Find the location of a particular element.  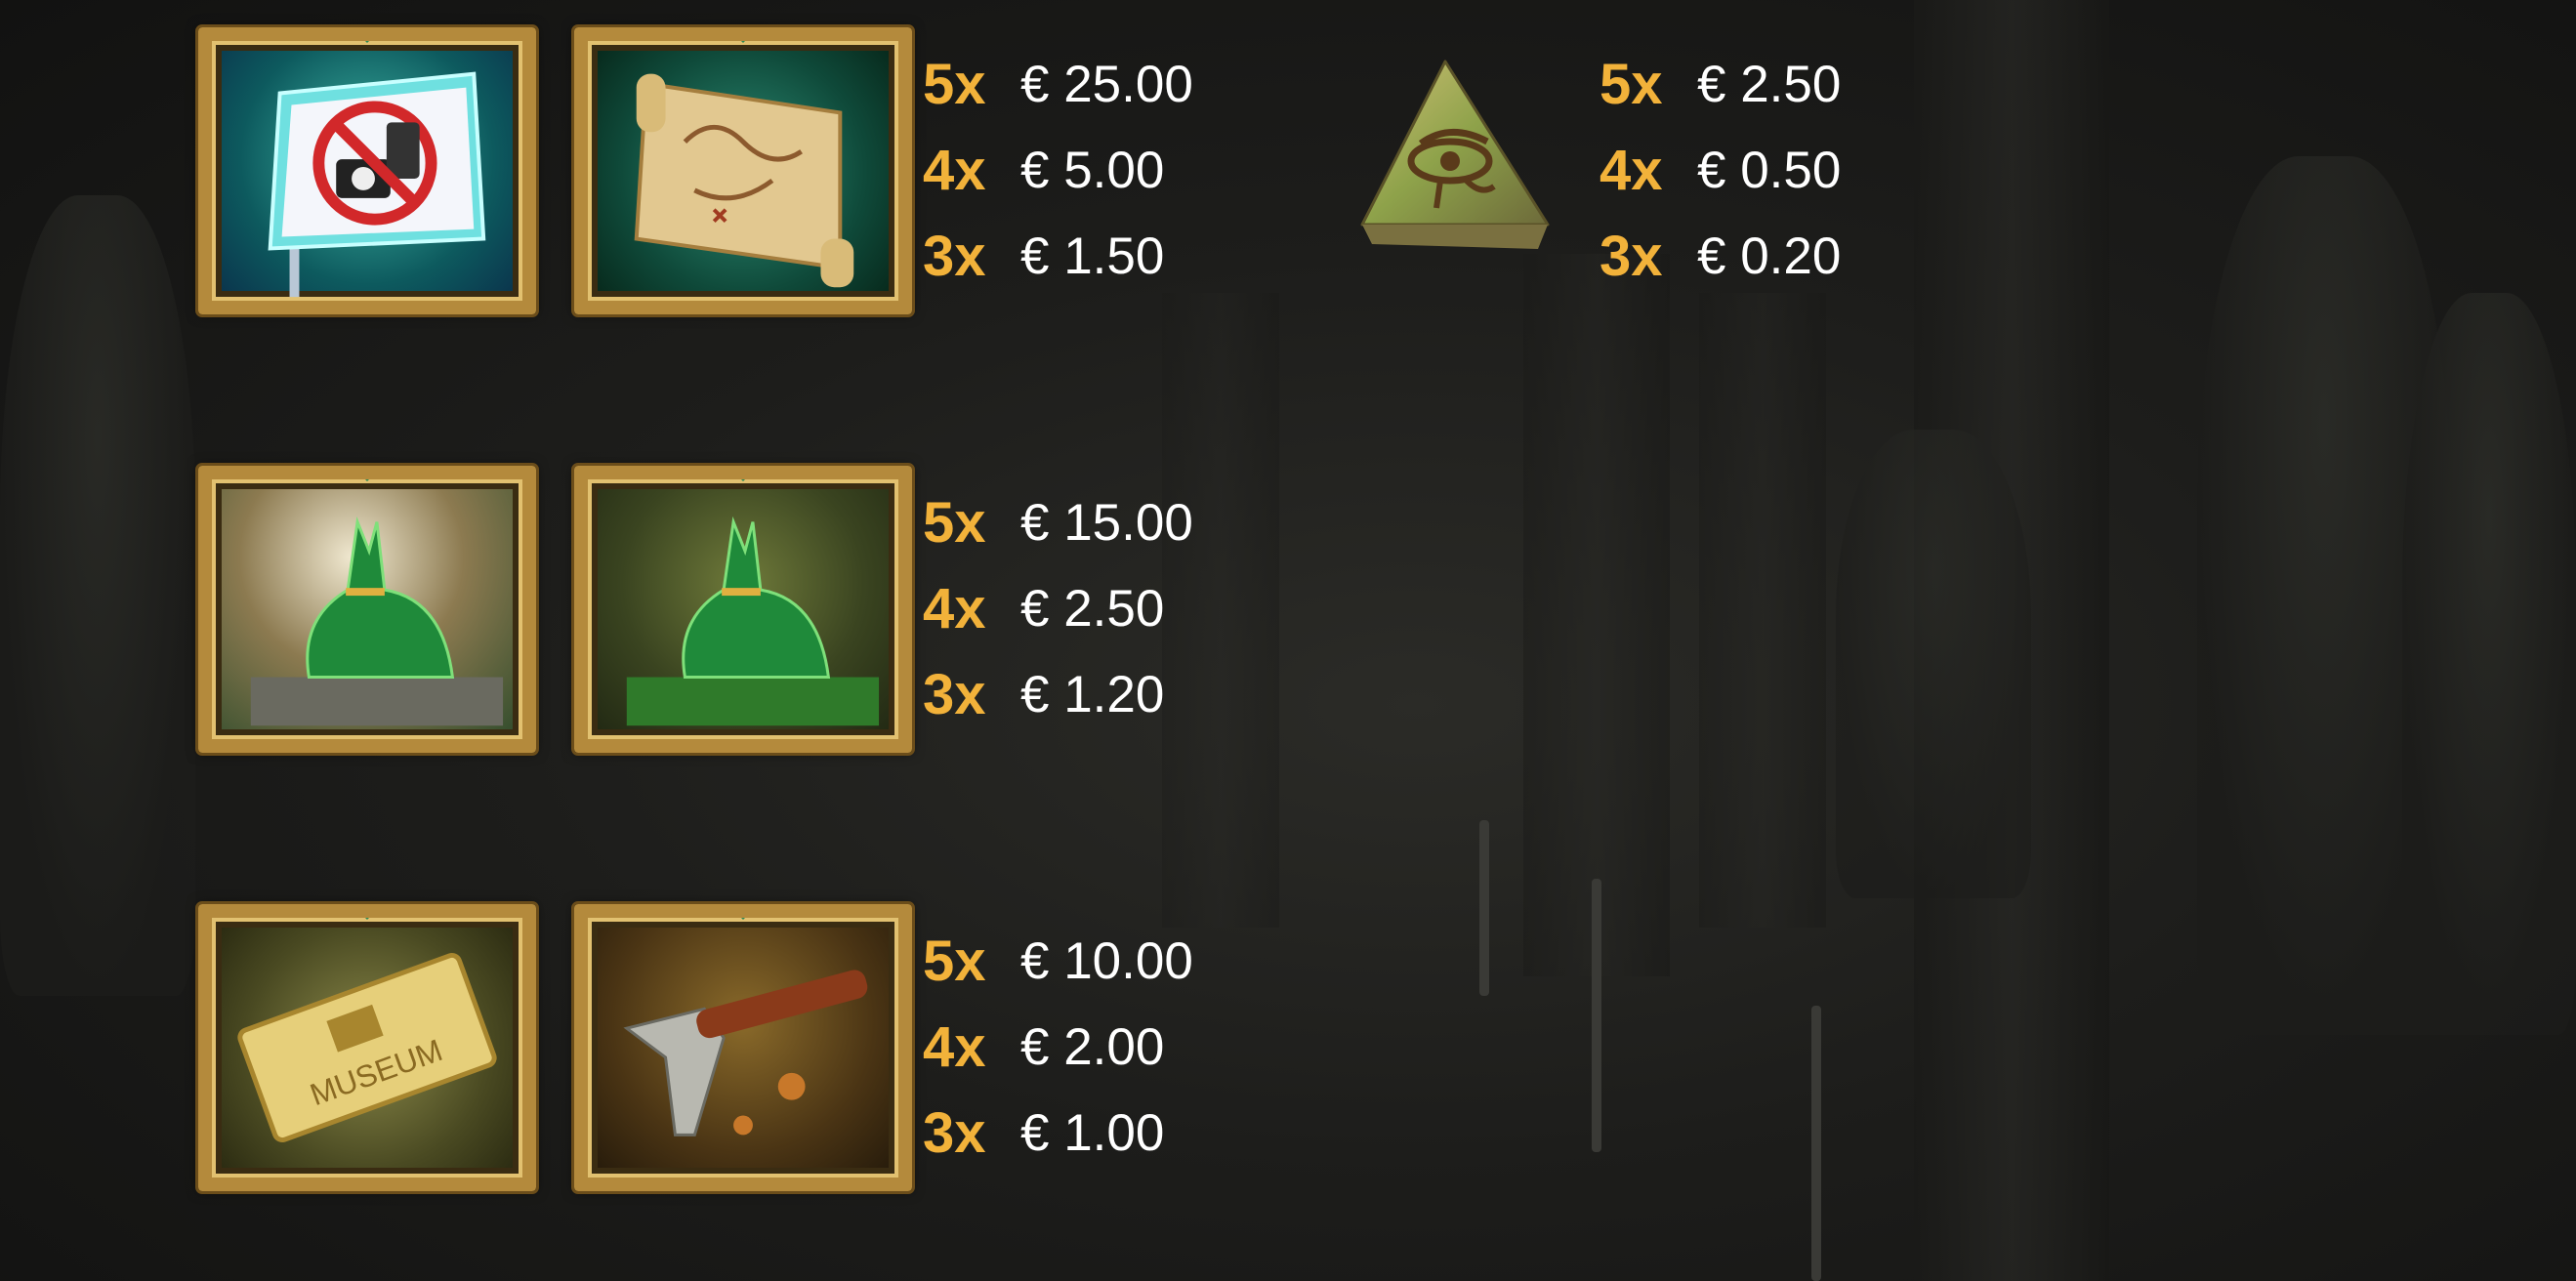

pay-line: 3x € 1.20 is located at coordinates (1069, 694).